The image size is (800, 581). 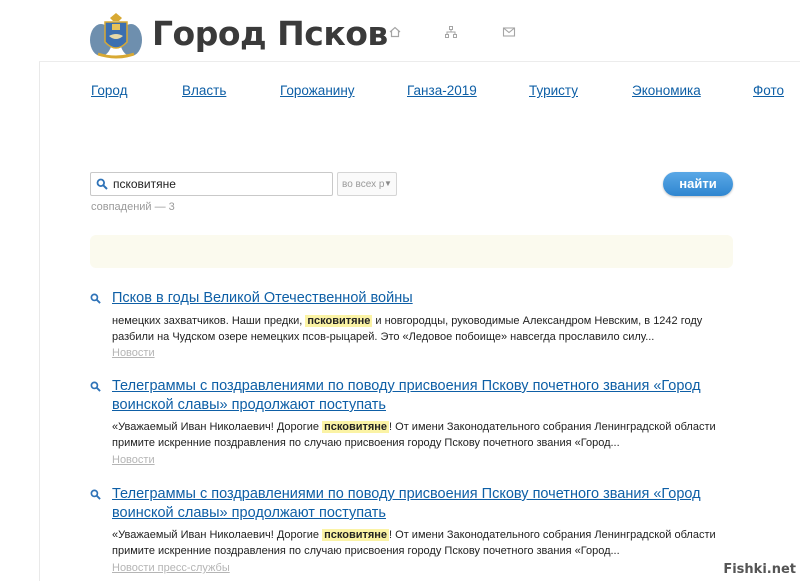 What do you see at coordinates (442, 90) in the screenshot?
I see `nav-item-ganza-2019: Ганза-2019` at bounding box center [442, 90].